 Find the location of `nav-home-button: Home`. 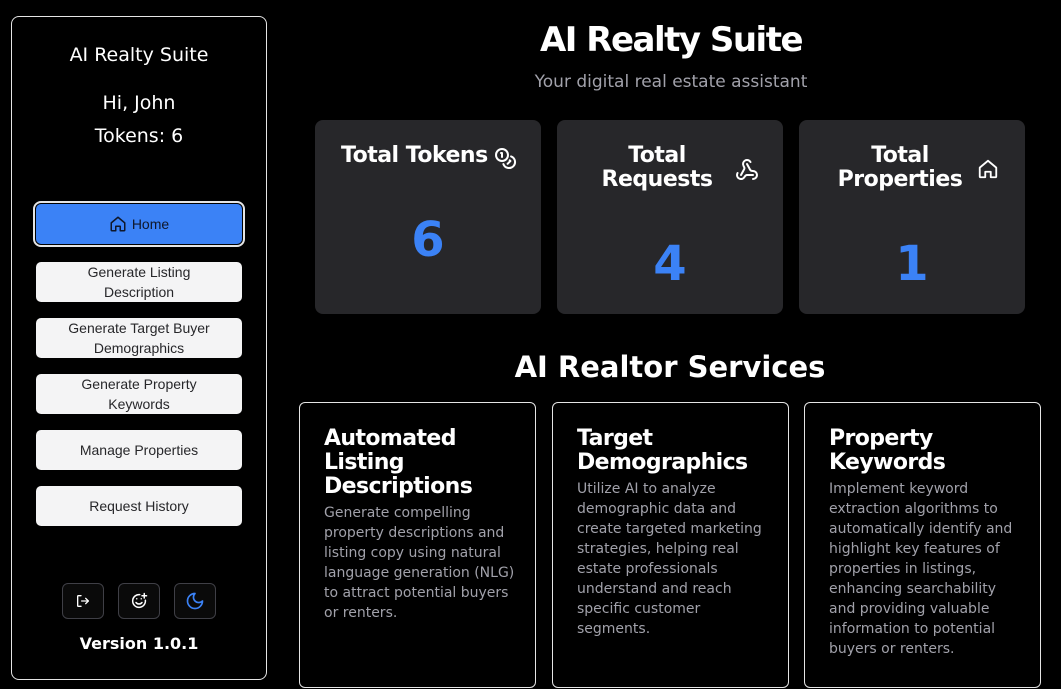

nav-home-button: Home is located at coordinates (139, 224).